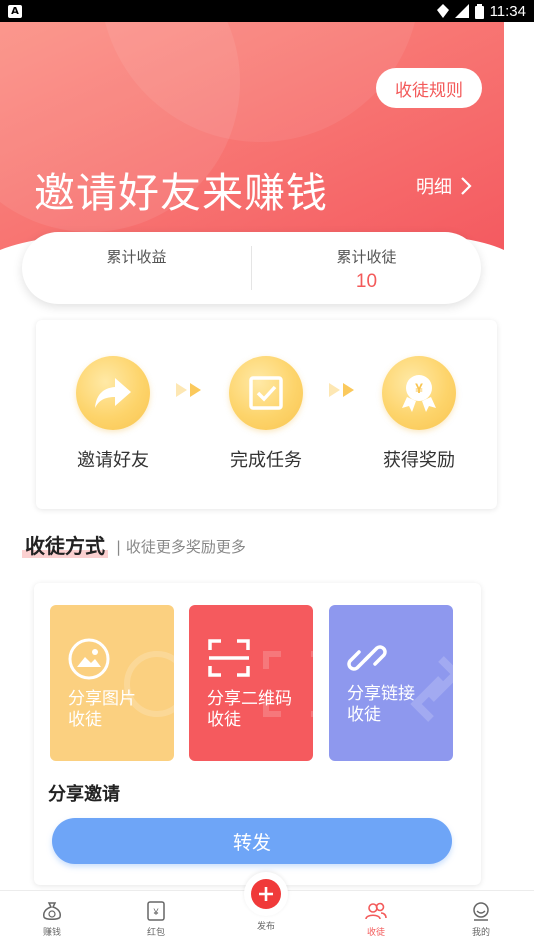 This screenshot has height=948, width=534. What do you see at coordinates (480, 933) in the screenshot?
I see `nav-label: 我的` at bounding box center [480, 933].